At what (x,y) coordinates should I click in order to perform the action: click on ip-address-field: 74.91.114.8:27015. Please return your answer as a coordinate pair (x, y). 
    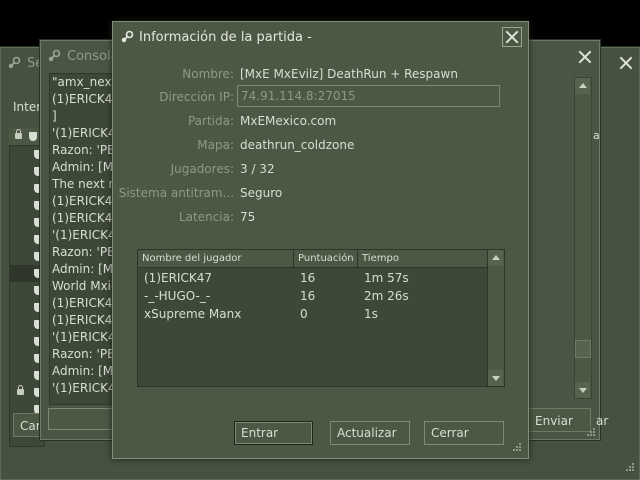
    Looking at the image, I should click on (368, 96).